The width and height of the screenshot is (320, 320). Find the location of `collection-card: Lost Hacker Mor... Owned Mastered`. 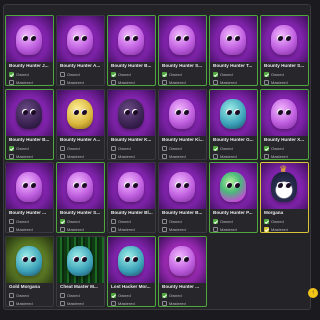

collection-card: Lost Hacker Mor... Owned Mastered is located at coordinates (131, 271).